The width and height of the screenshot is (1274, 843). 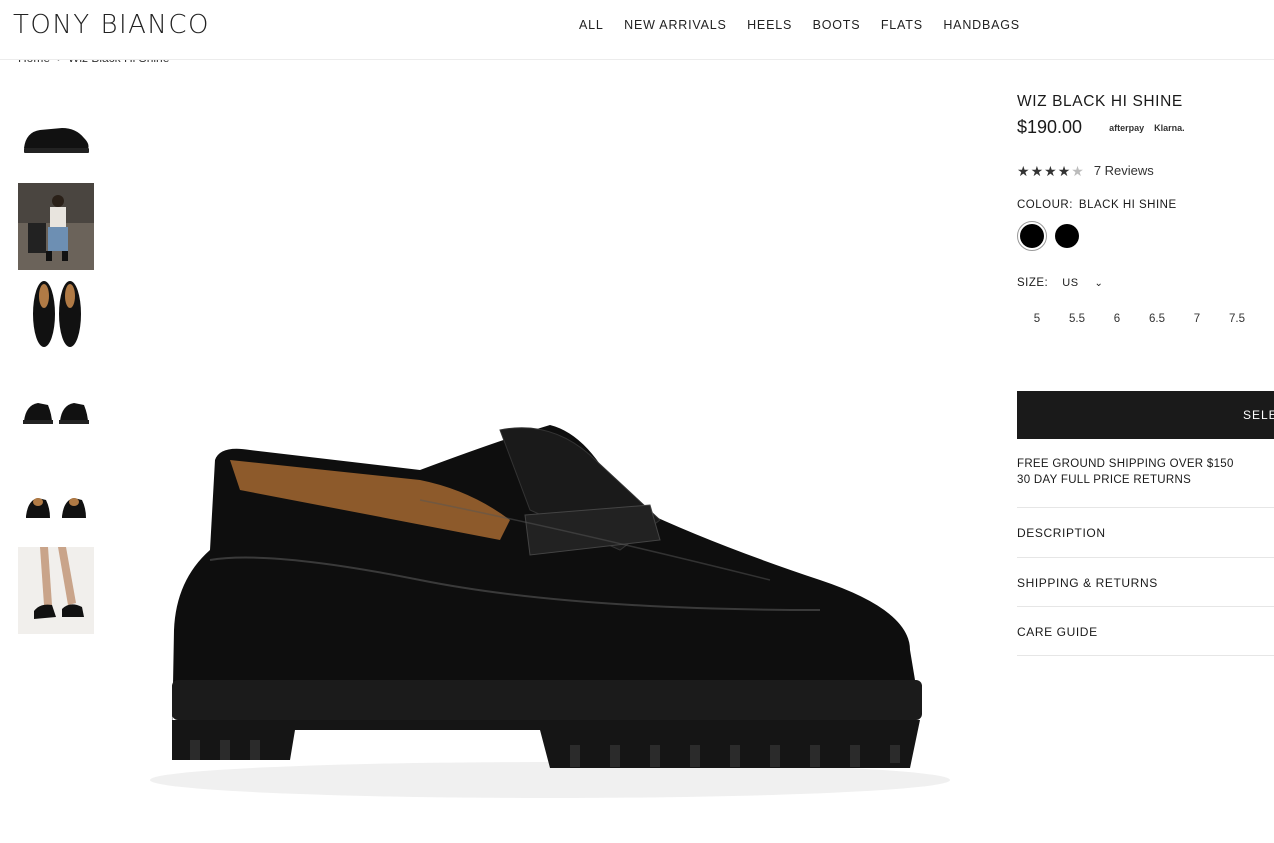 I want to click on shipping-line-1: FREE GROUND SHIPPING OVER $150, so click(x=1125, y=464).